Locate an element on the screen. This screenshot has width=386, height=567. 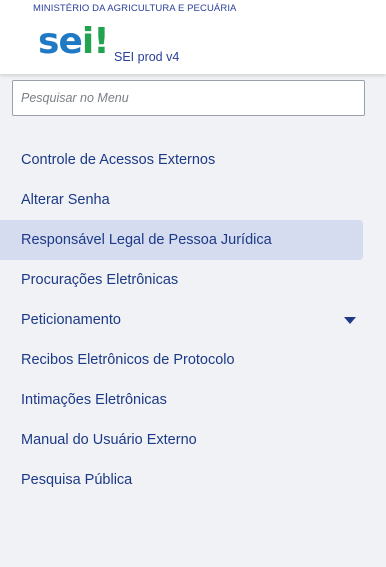
menu-item-responsavel-legal: Responsável Legal de Pessoa Jurídica is located at coordinates (181, 240).